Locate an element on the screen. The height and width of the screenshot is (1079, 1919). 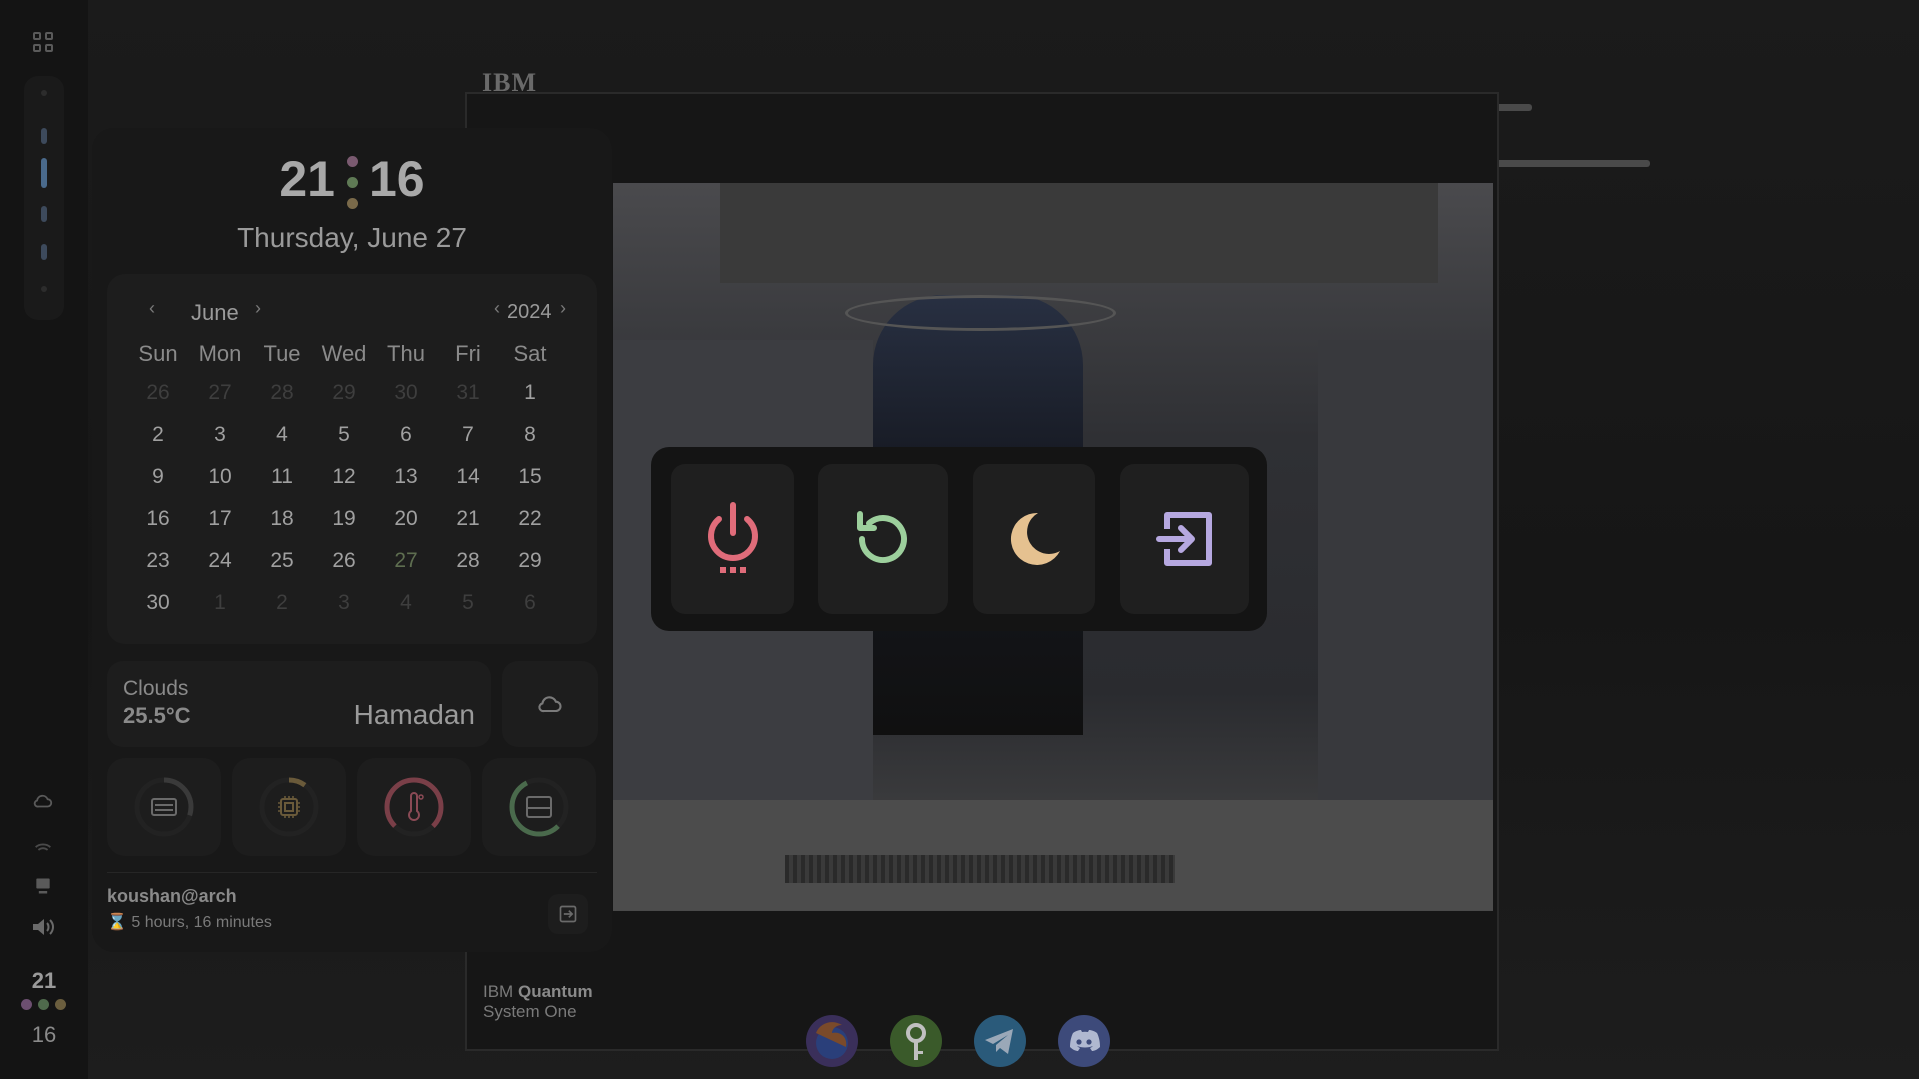
workspace-indicator is located at coordinates (44, 198).